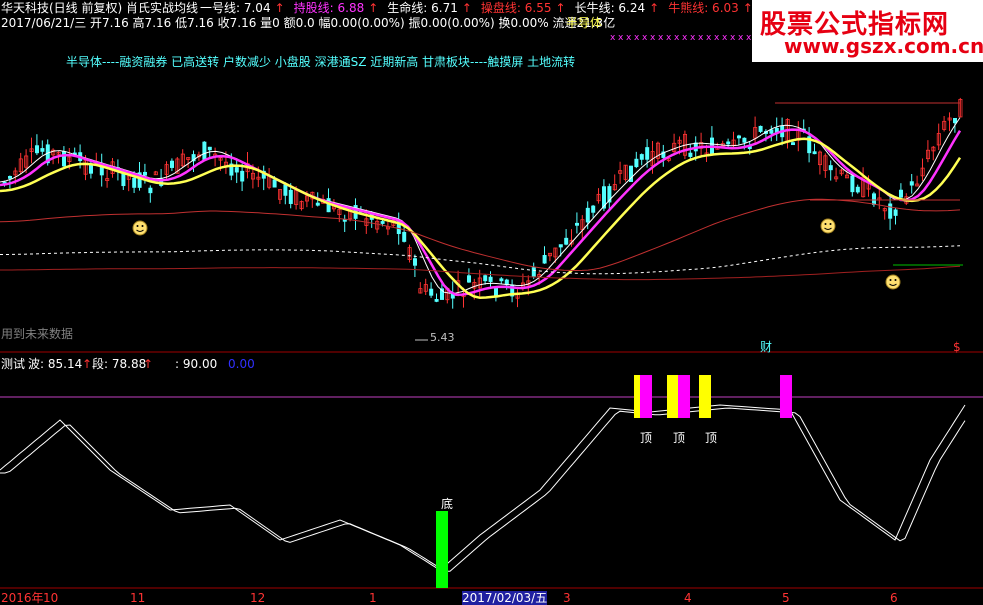  What do you see at coordinates (480, 235) in the screenshot?
I see `ma-line-red` at bounding box center [480, 235].